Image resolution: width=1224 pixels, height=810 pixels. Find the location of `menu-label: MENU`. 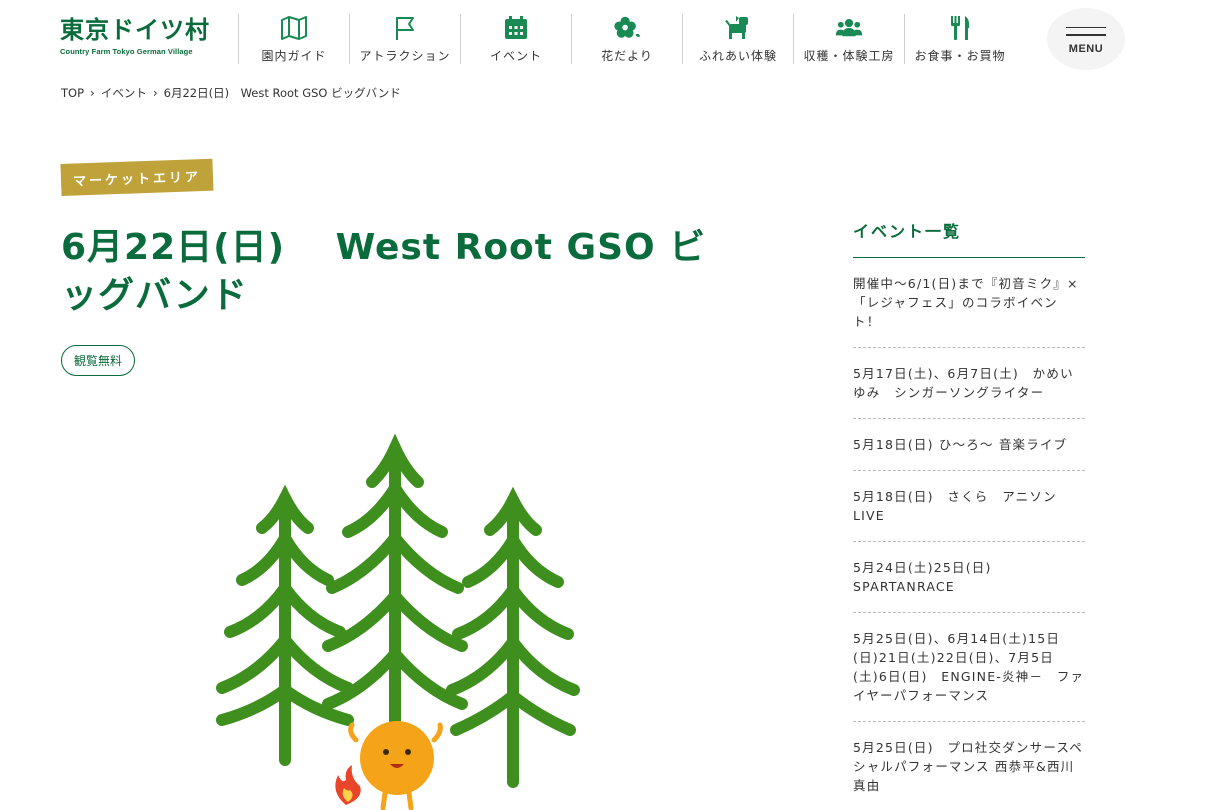

menu-label: MENU is located at coordinates (1086, 48).